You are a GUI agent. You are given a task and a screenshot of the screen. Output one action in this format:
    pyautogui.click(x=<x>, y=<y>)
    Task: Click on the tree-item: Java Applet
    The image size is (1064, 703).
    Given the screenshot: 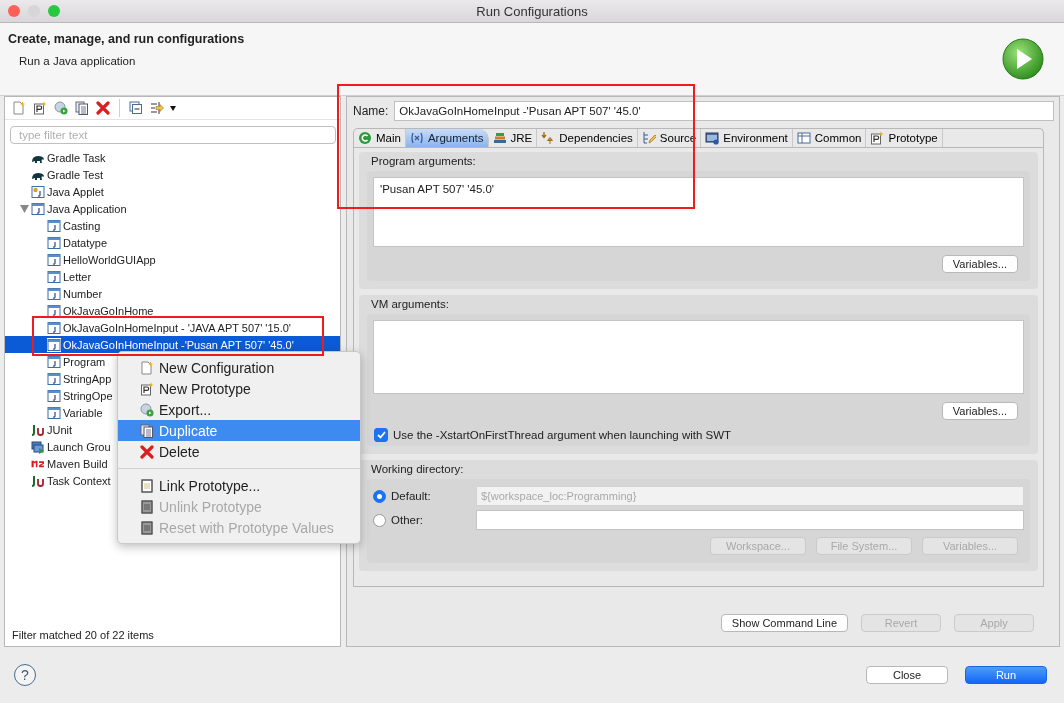 What is the action you would take?
    pyautogui.click(x=63, y=191)
    